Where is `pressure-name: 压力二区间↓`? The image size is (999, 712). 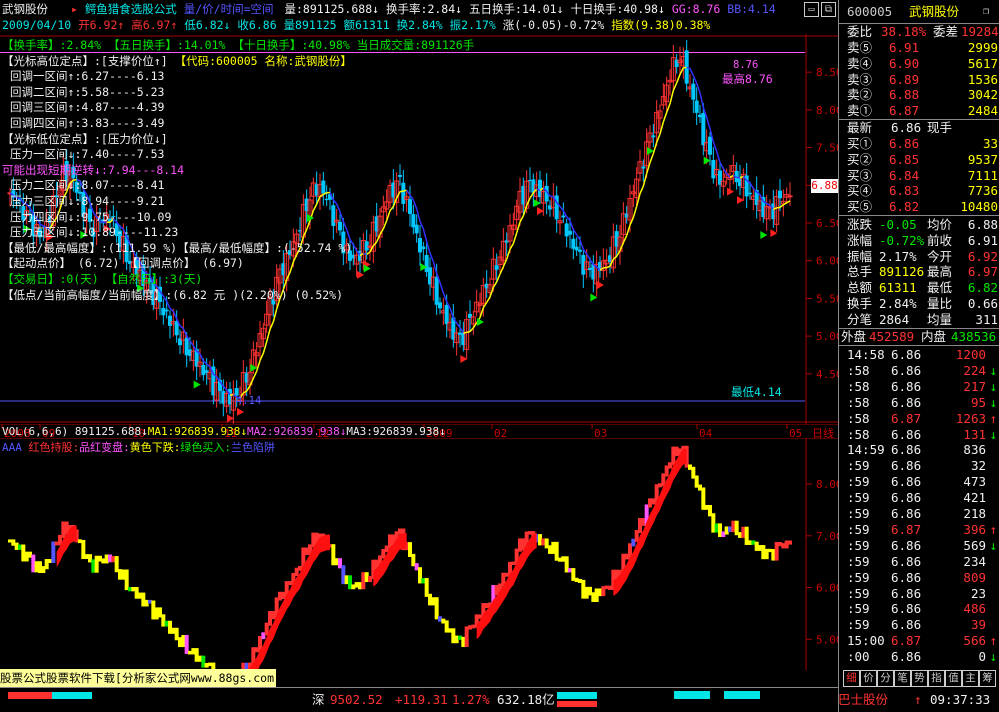 pressure-name: 压力二区间↓ is located at coordinates (42, 185).